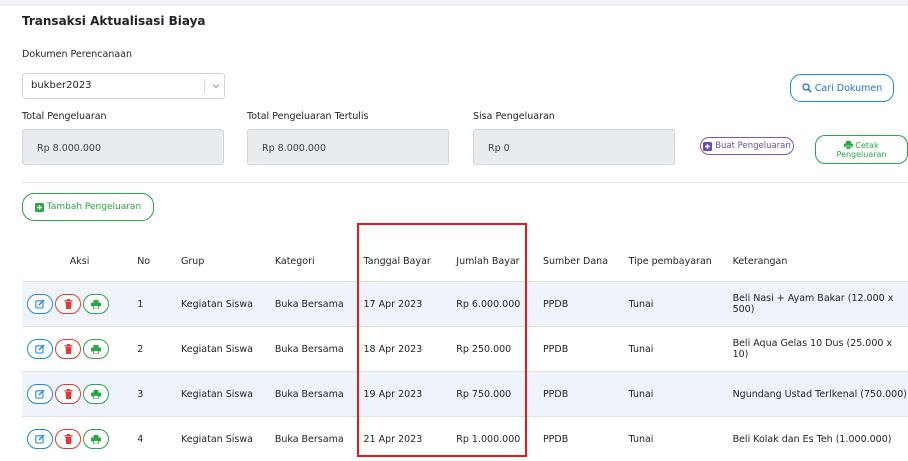 This screenshot has width=908, height=461. Describe the element at coordinates (410, 304) in the screenshot. I see `cell-tanggal: 17 Apr 2023` at that location.